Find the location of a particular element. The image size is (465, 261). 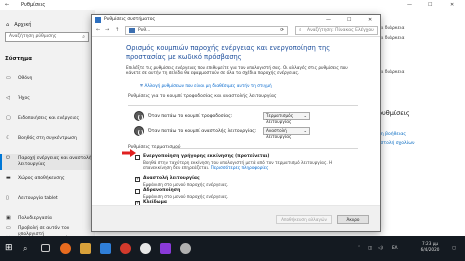

dialog-close-icon: ✕ is located at coordinates (370, 20).